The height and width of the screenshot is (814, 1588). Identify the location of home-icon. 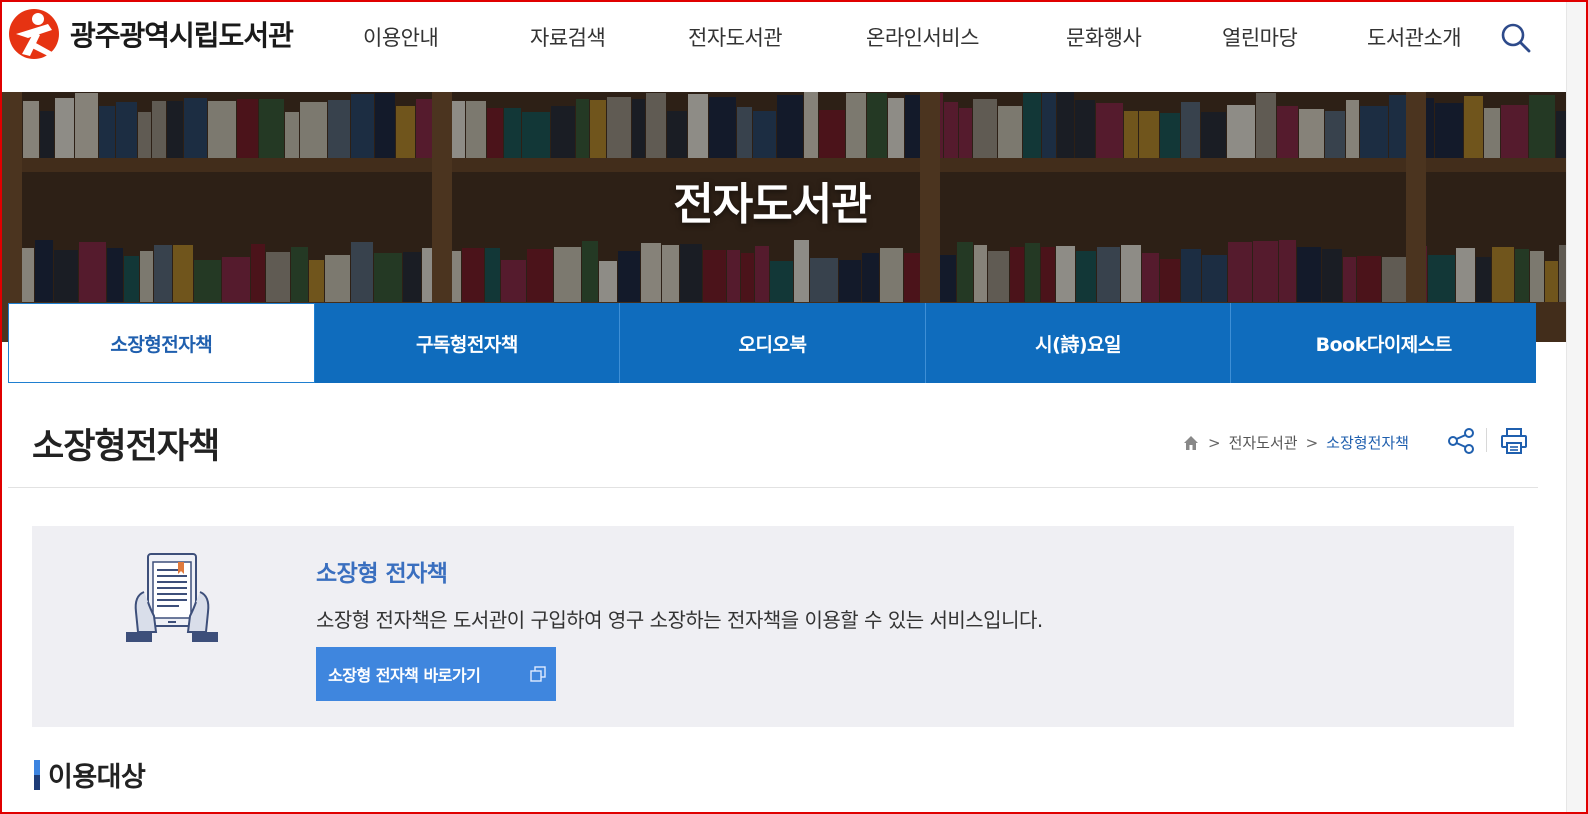
(1191, 443).